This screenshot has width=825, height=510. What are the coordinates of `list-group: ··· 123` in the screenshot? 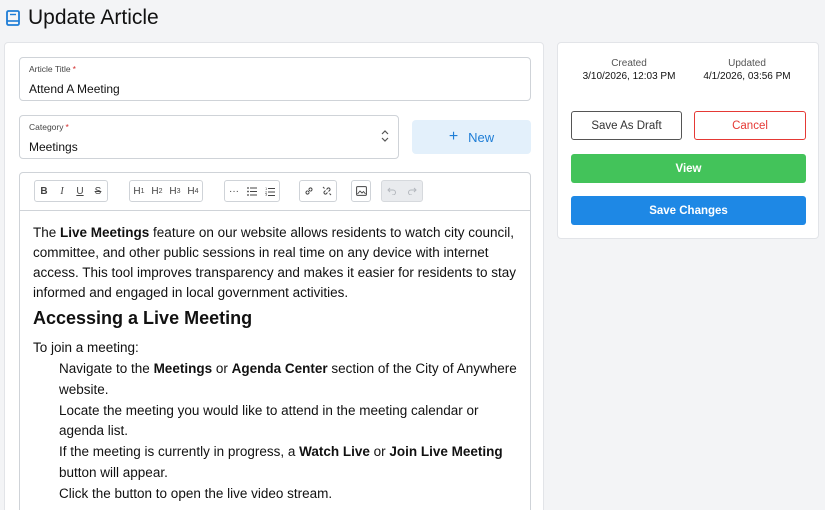 It's located at (252, 191).